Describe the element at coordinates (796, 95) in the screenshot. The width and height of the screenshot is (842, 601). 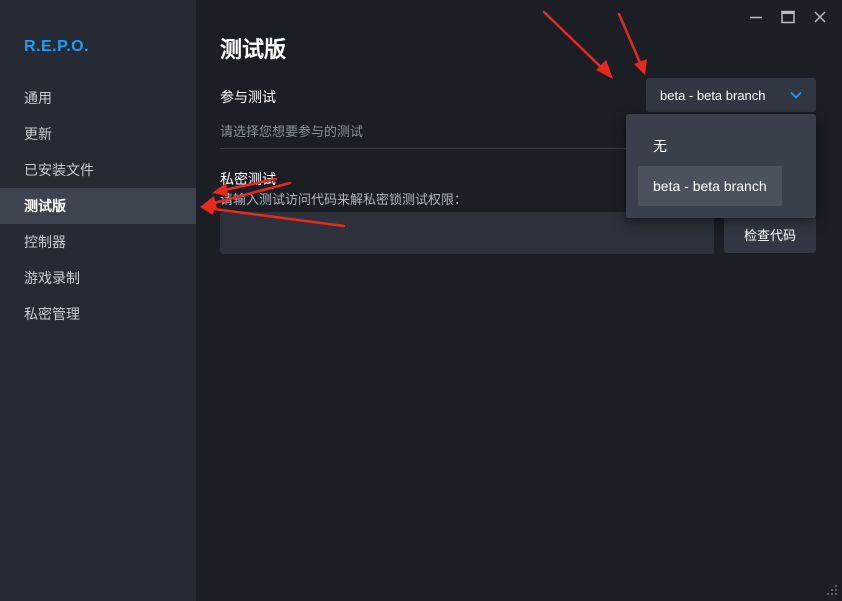
I see `chevron-down-icon` at that location.